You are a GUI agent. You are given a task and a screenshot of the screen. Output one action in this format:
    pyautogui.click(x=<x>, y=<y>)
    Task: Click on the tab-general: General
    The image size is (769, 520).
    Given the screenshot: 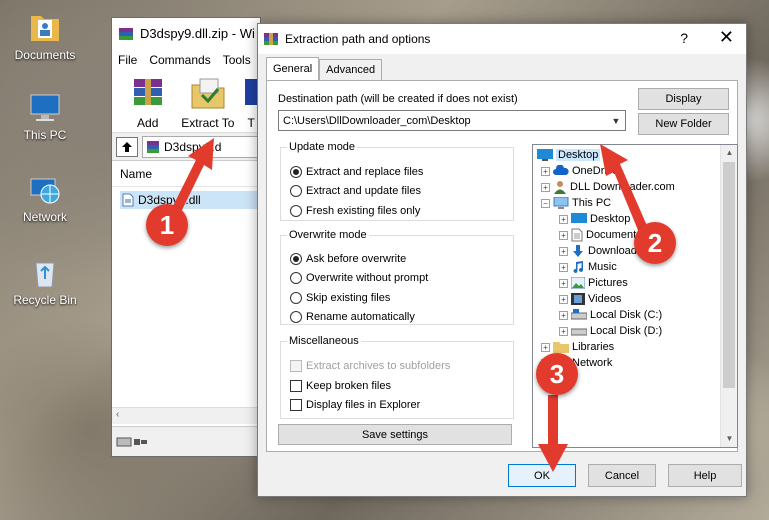 What is the action you would take?
    pyautogui.click(x=293, y=68)
    